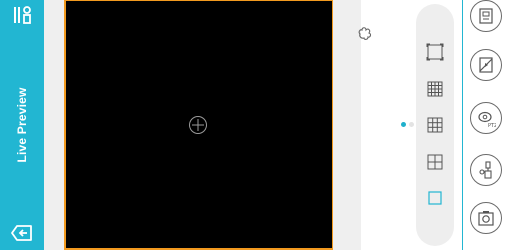 Image resolution: width=512 pixels, height=250 pixels. I want to click on svg-text: PTZ, so click(492, 125).